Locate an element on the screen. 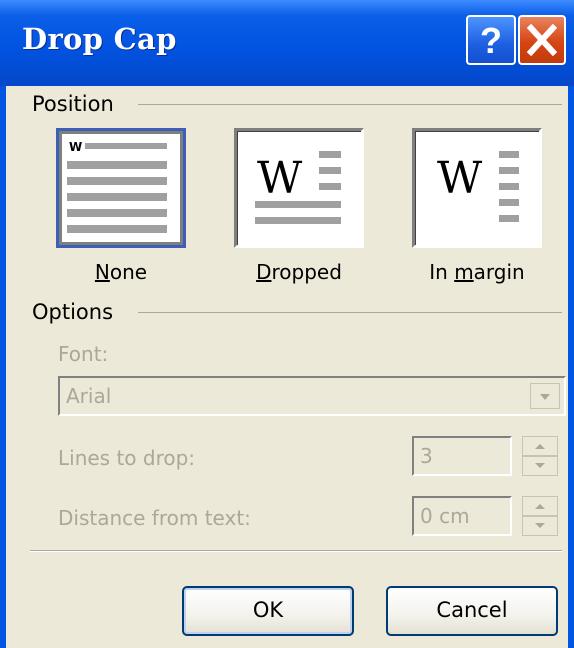 Image resolution: width=574 pixels, height=648 pixels. drop-cap-option-none: W is located at coordinates (121, 188).